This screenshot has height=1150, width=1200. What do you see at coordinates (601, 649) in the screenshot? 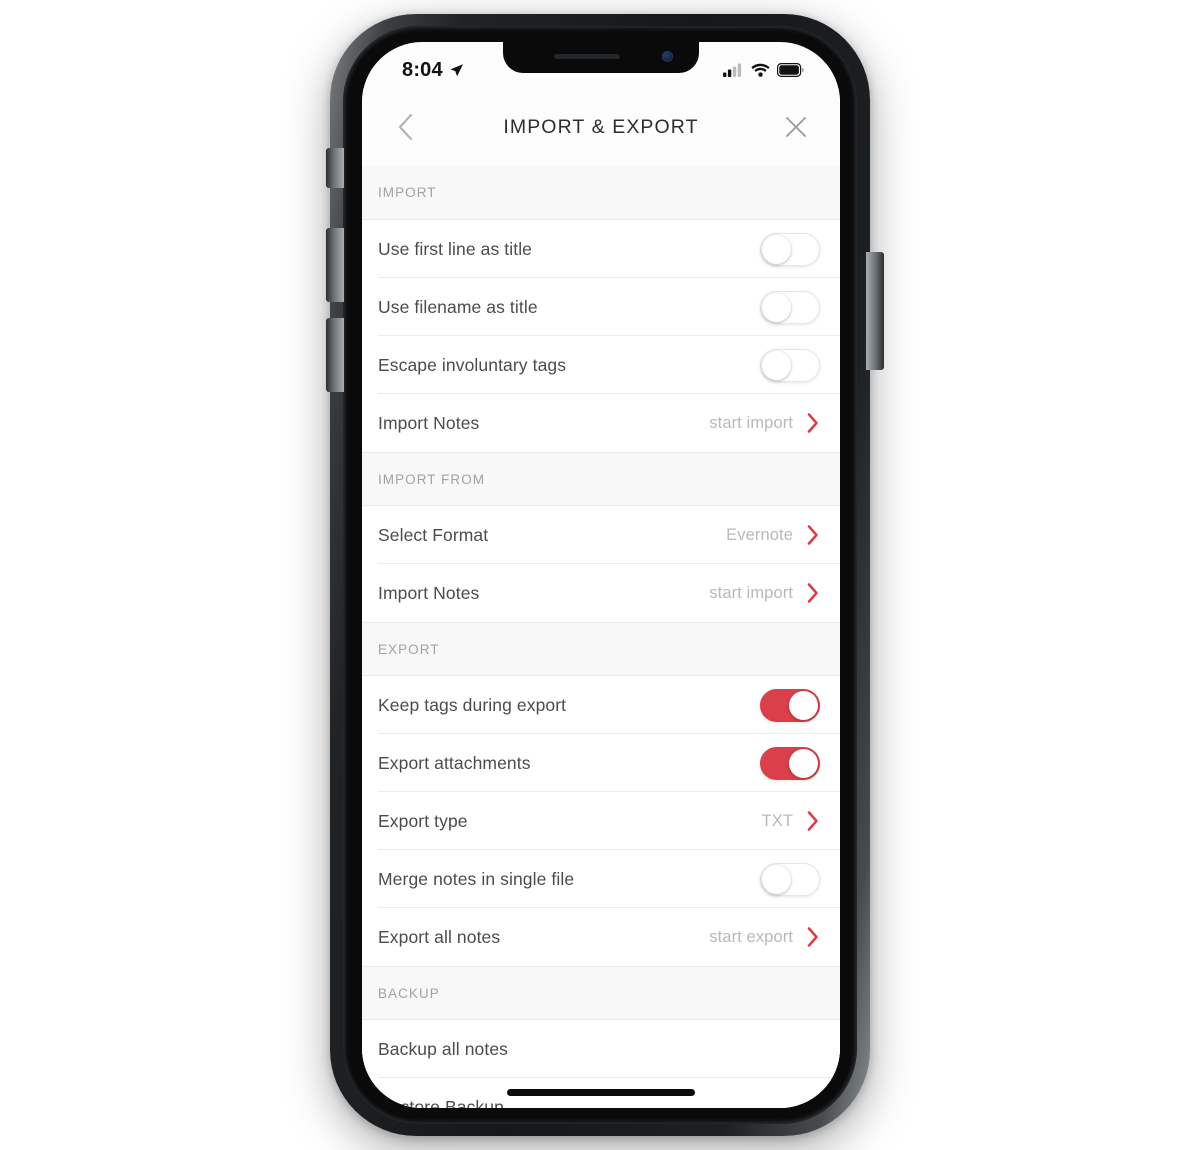
I see `section-header-export: EXPORT` at bounding box center [601, 649].